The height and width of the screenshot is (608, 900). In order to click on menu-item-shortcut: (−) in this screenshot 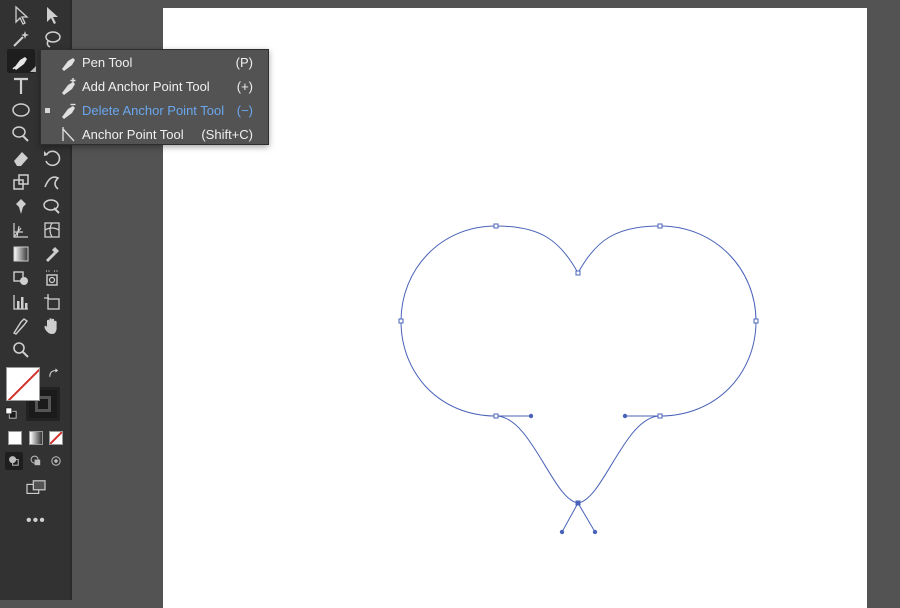, I will do `click(244, 110)`.